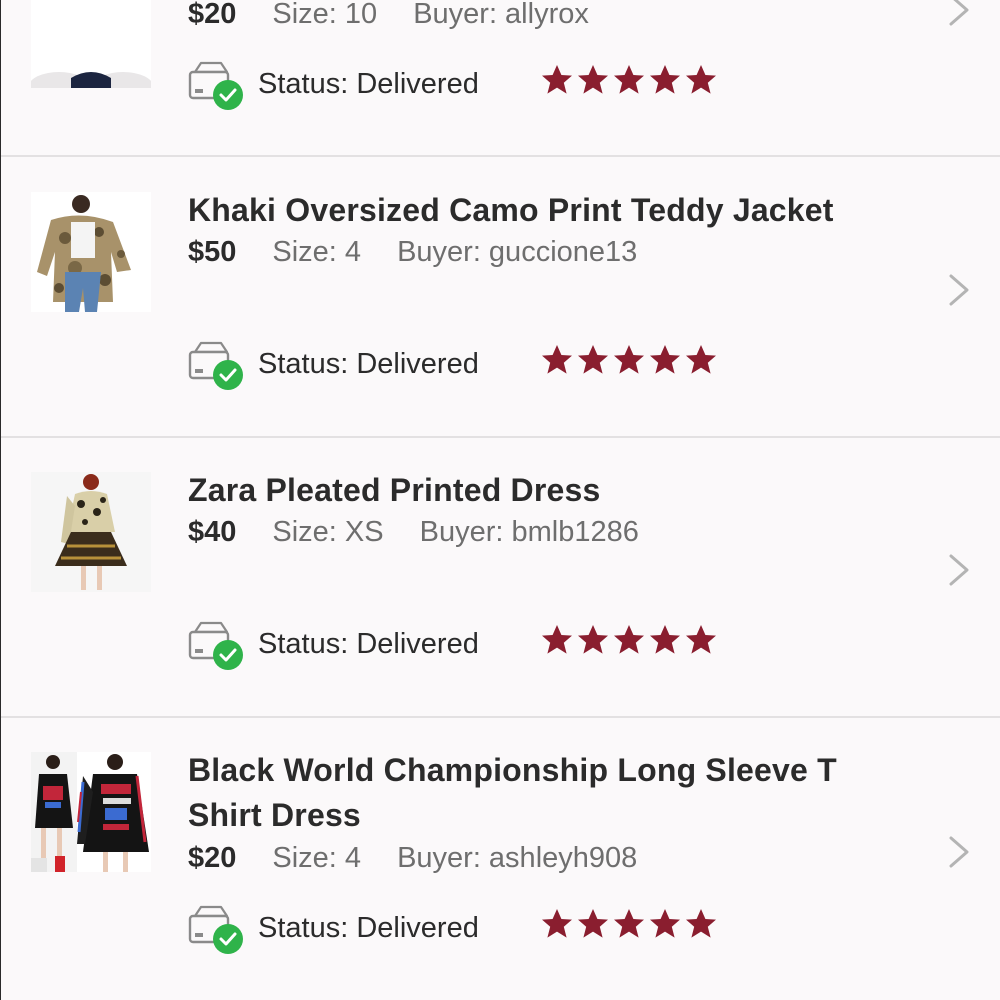 This screenshot has width=1000, height=1000. I want to click on item-price: $40, so click(212, 532).